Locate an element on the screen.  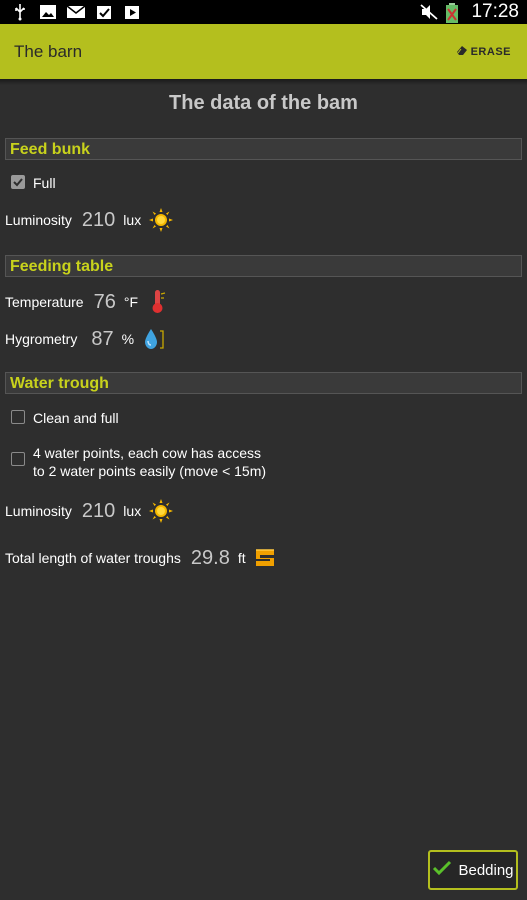
temperature-unit: °F is located at coordinates (130, 302).